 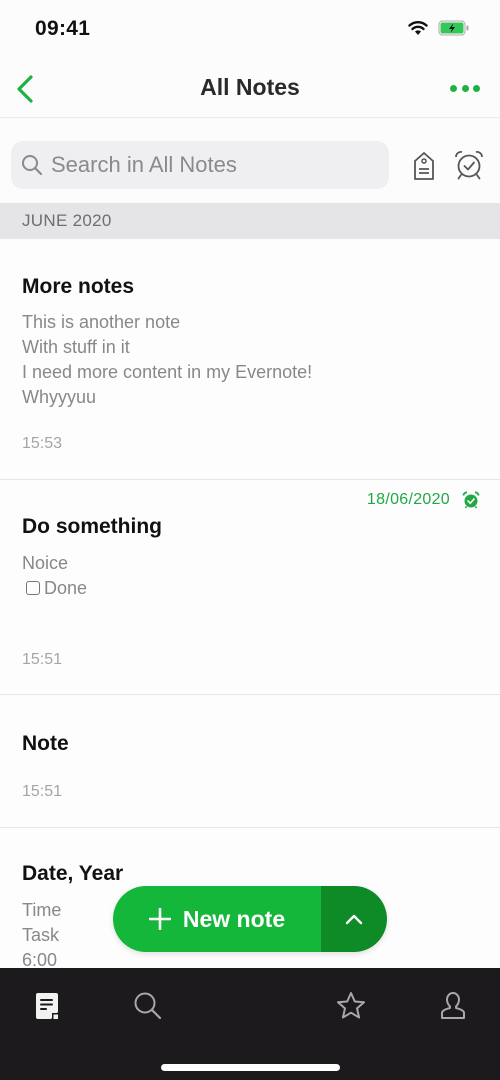 I want to click on new-note-options-button, so click(x=354, y=919).